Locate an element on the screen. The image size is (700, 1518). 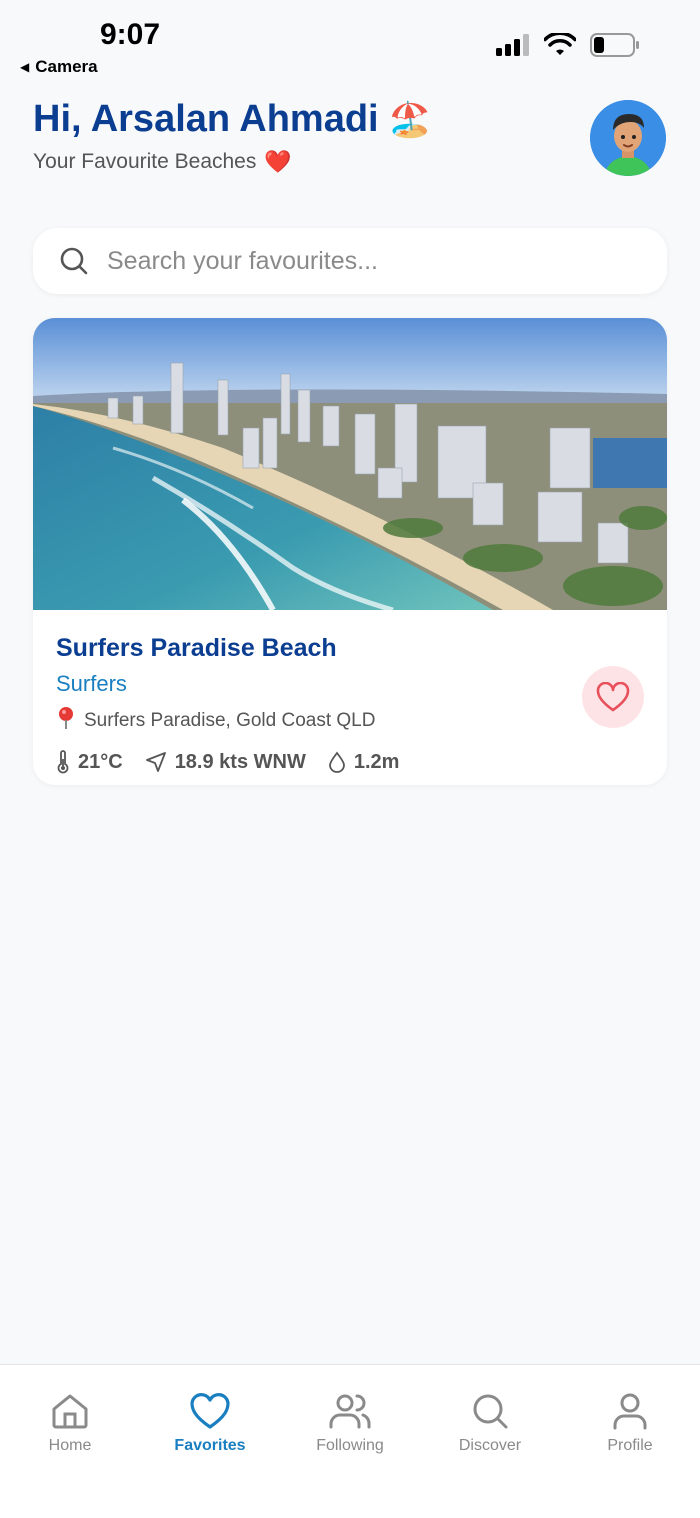
tab-home-label: Home is located at coordinates (70, 1445).